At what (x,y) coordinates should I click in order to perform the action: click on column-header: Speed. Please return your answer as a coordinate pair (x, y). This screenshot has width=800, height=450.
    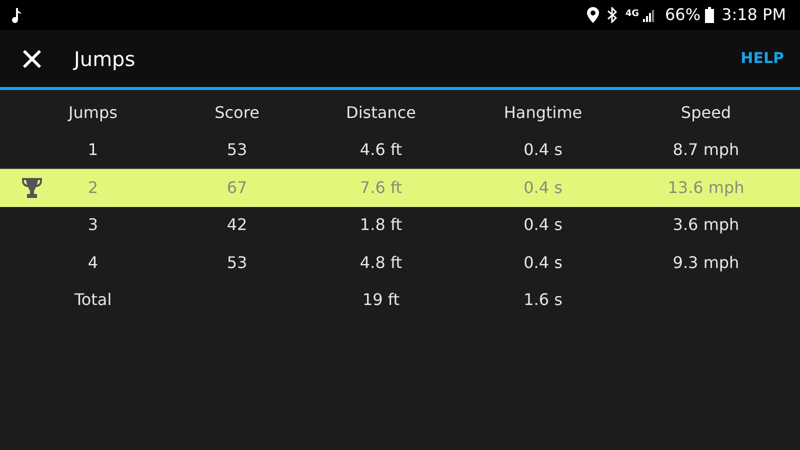
    Looking at the image, I should click on (706, 113).